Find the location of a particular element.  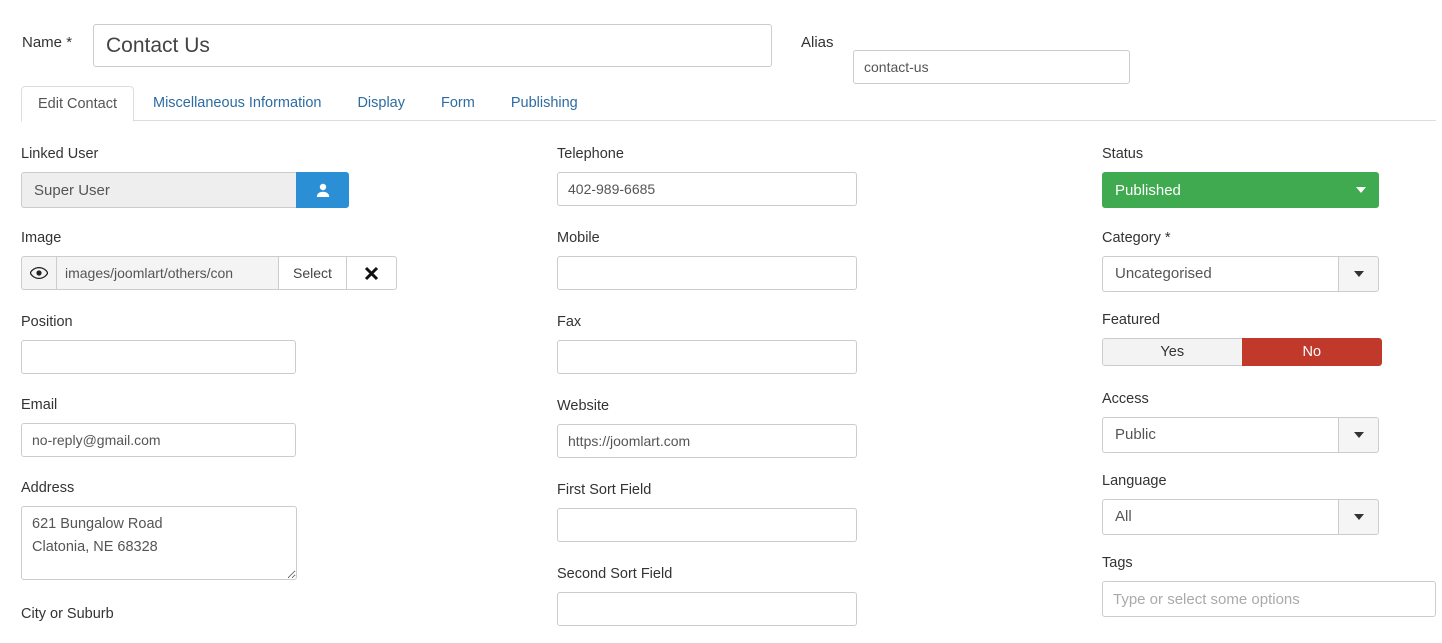

eye-icon is located at coordinates (39, 273).